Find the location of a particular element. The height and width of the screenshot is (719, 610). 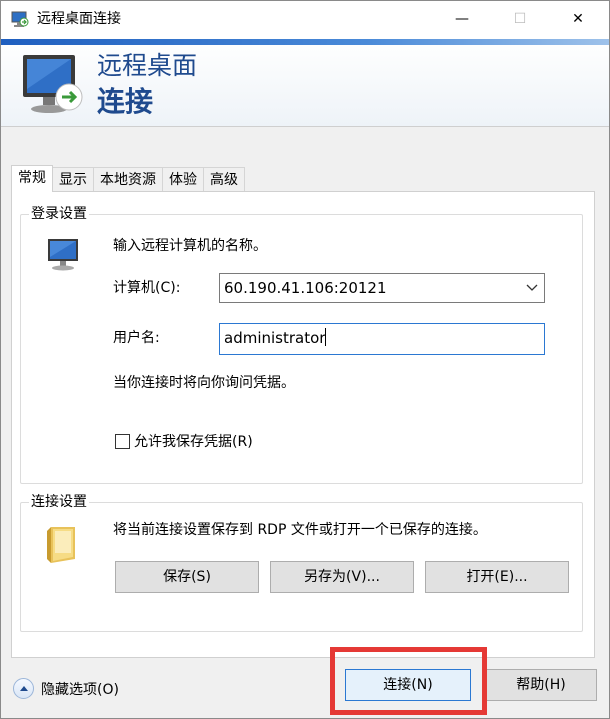

login-settings-title: 登录设置 is located at coordinates (59, 214).